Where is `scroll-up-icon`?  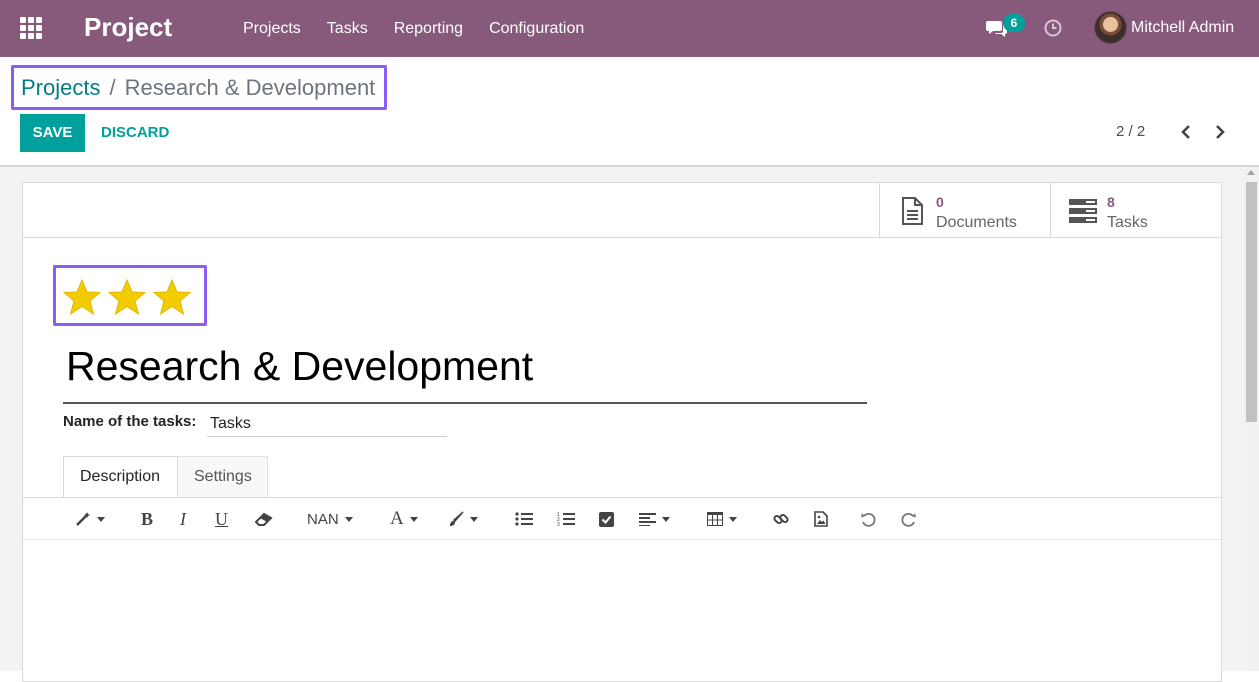
scroll-up-icon is located at coordinates (1251, 172).